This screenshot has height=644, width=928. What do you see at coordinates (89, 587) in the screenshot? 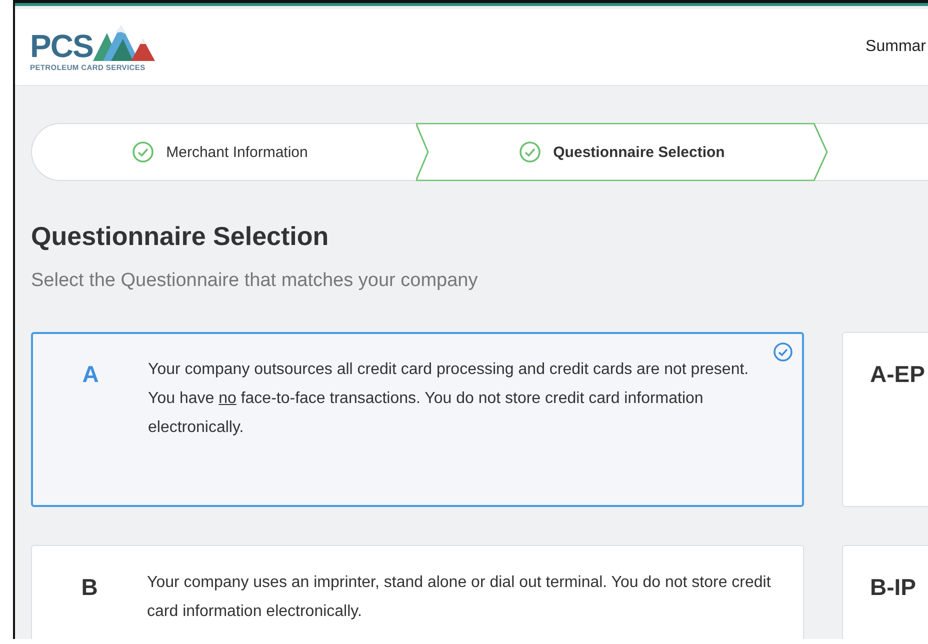
I see `card-letter: B` at bounding box center [89, 587].